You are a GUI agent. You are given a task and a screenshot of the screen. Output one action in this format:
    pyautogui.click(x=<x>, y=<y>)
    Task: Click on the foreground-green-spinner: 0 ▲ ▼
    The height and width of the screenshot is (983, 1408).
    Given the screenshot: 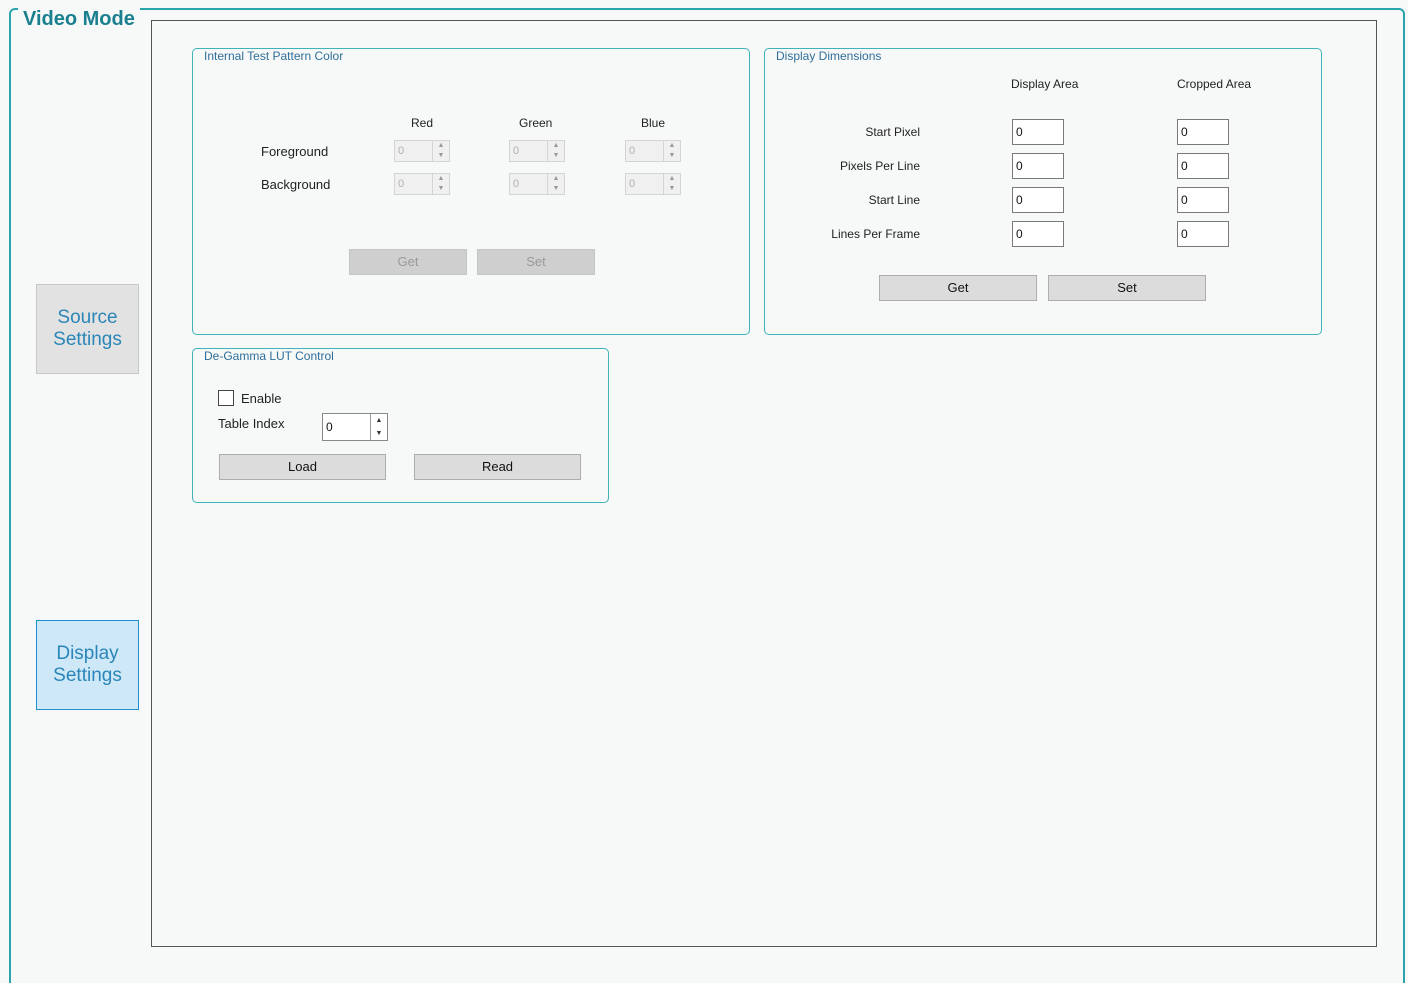 What is the action you would take?
    pyautogui.click(x=537, y=151)
    